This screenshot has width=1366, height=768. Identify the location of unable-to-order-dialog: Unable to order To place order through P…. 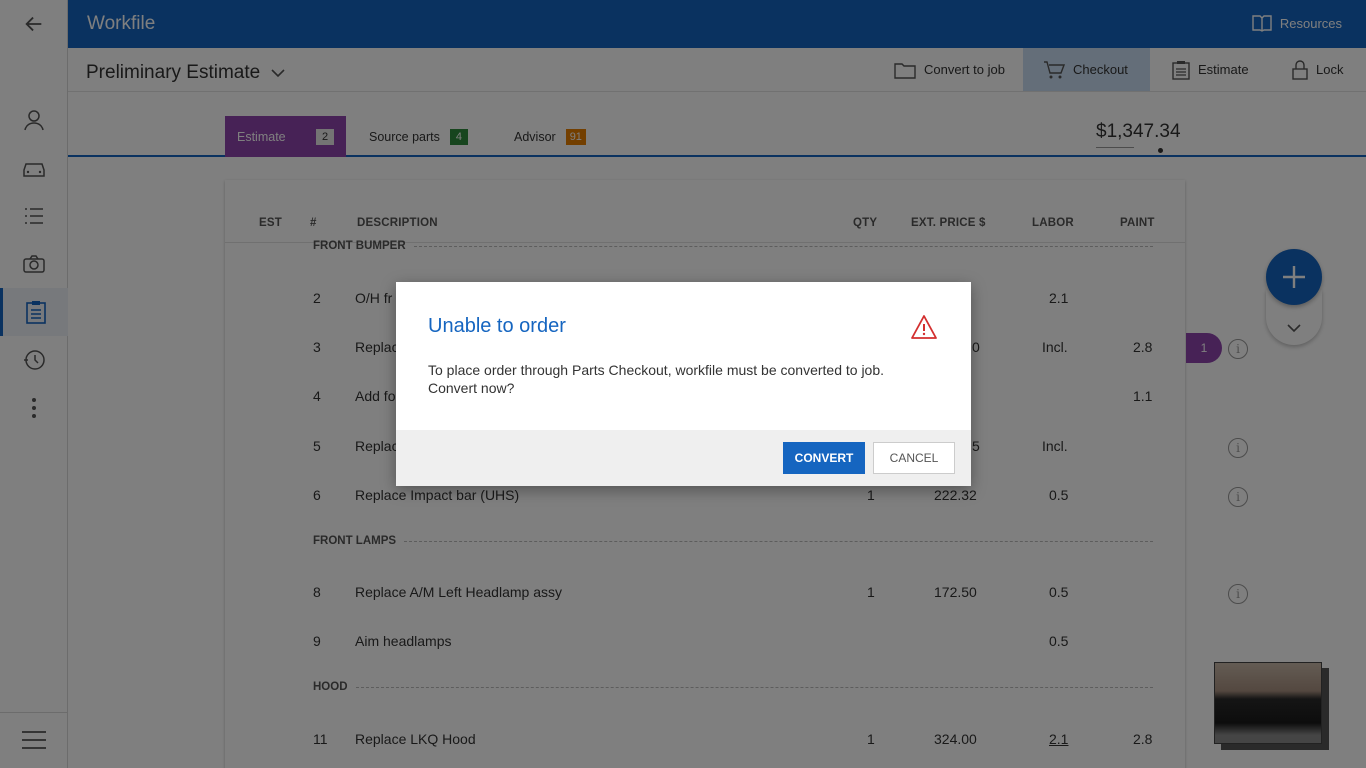
(683, 384).